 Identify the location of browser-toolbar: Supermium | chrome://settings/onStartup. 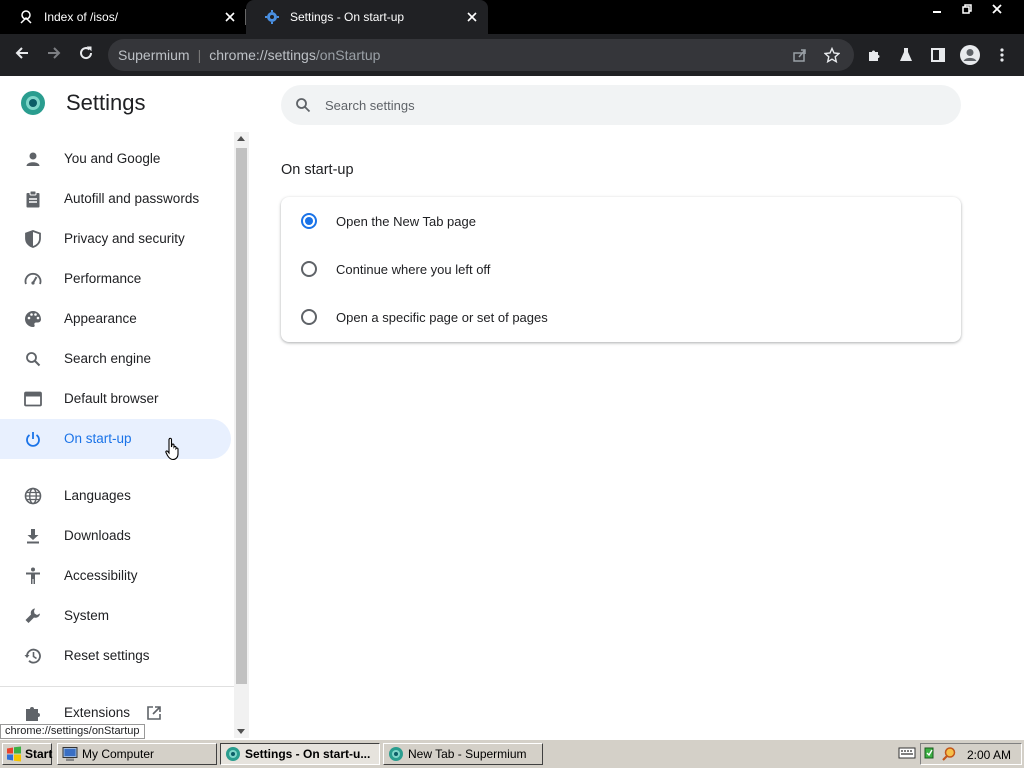
(512, 55).